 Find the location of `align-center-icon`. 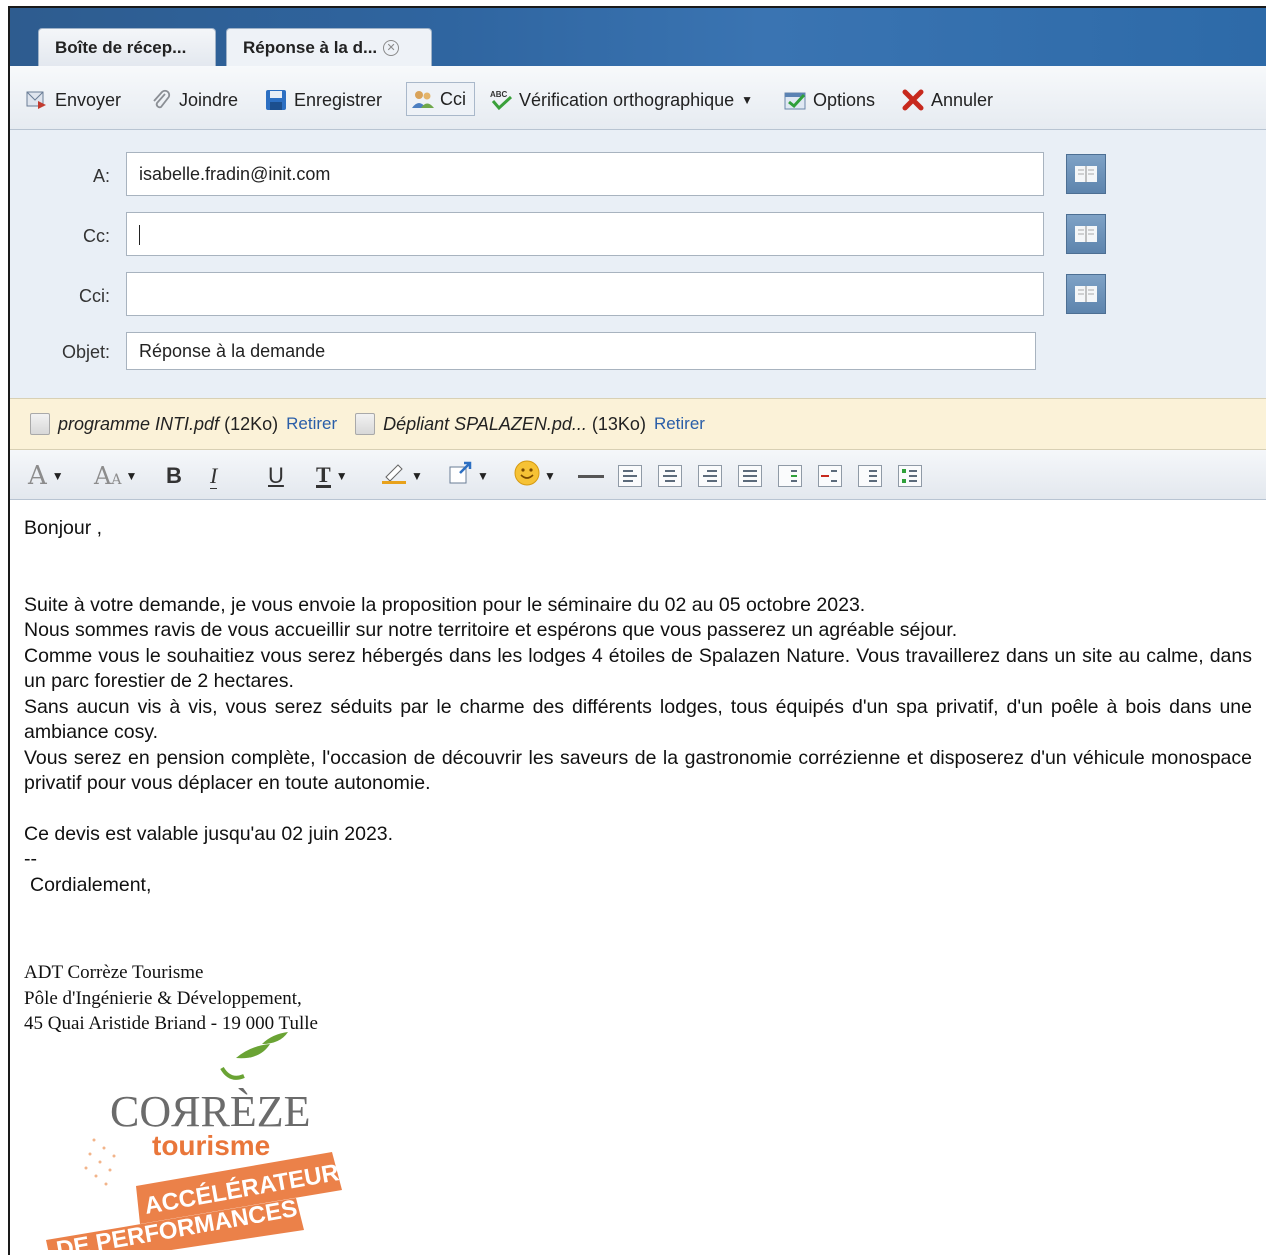

align-center-icon is located at coordinates (670, 476).